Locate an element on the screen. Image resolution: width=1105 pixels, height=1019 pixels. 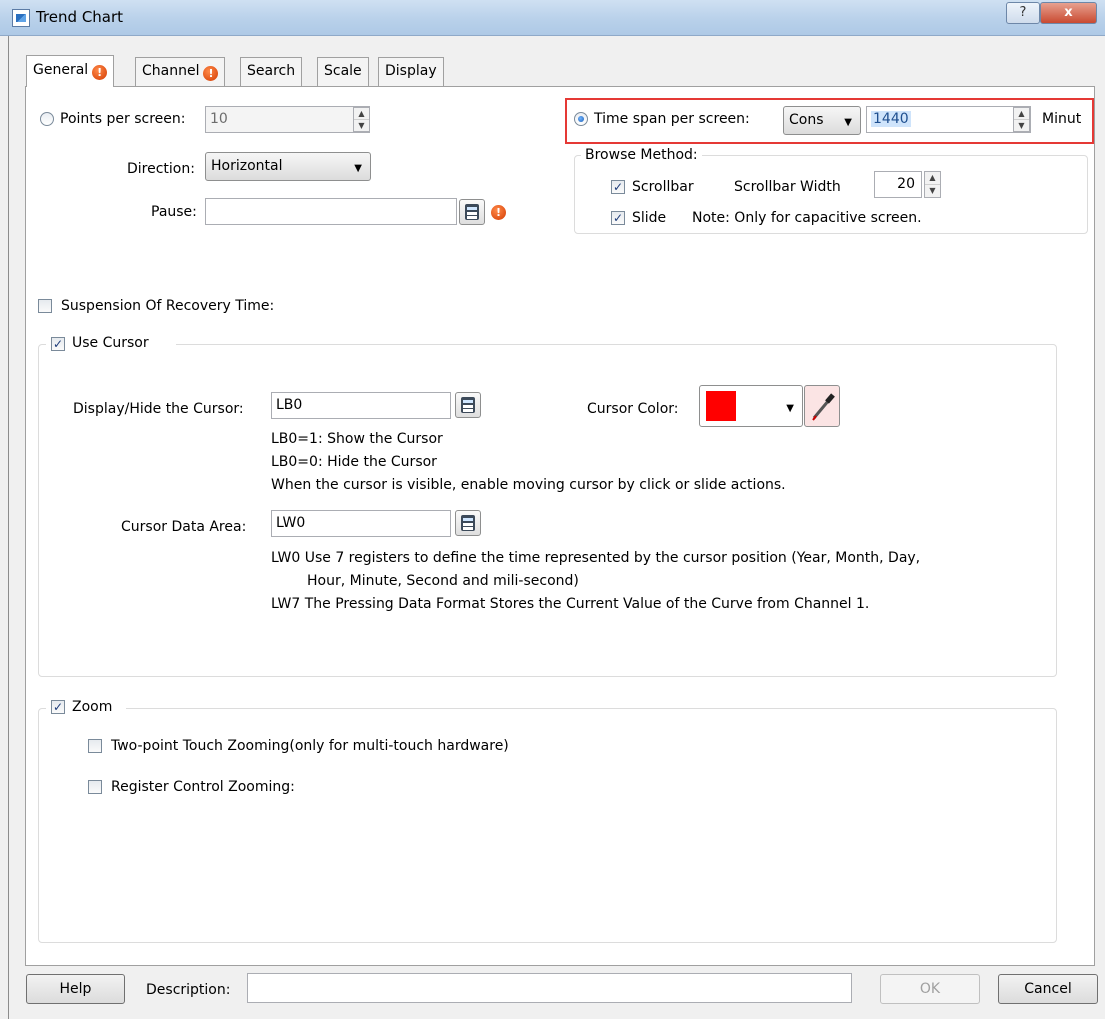
time-span-label: Time span per screen: is located at coordinates (672, 119).